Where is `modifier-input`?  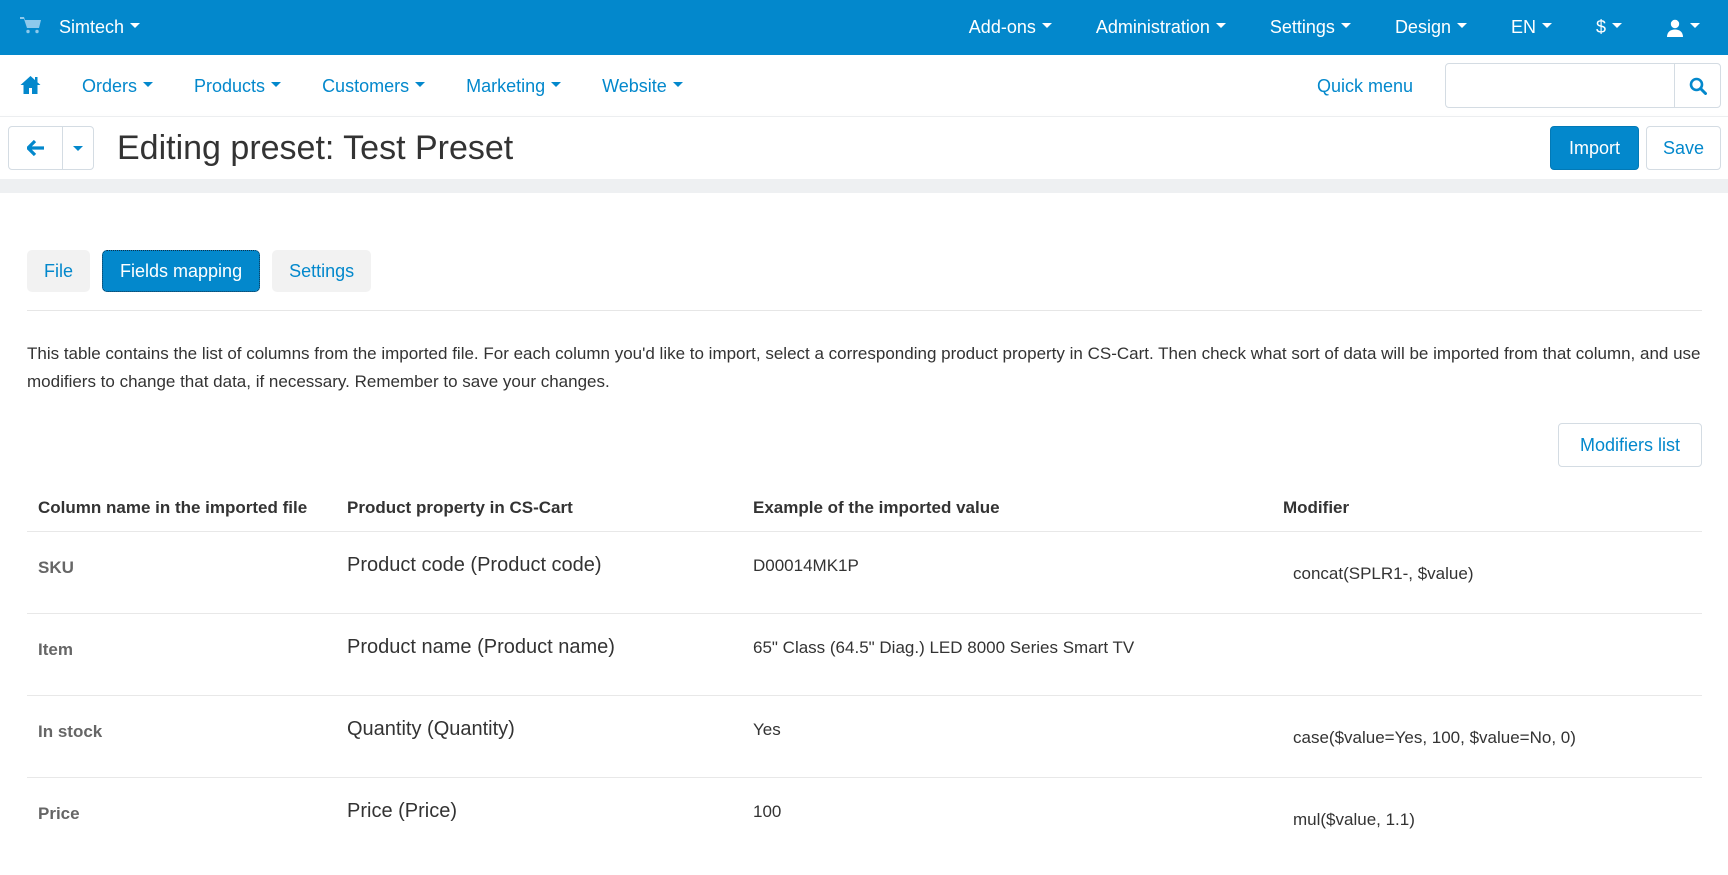
modifier-input is located at coordinates (1492, 654).